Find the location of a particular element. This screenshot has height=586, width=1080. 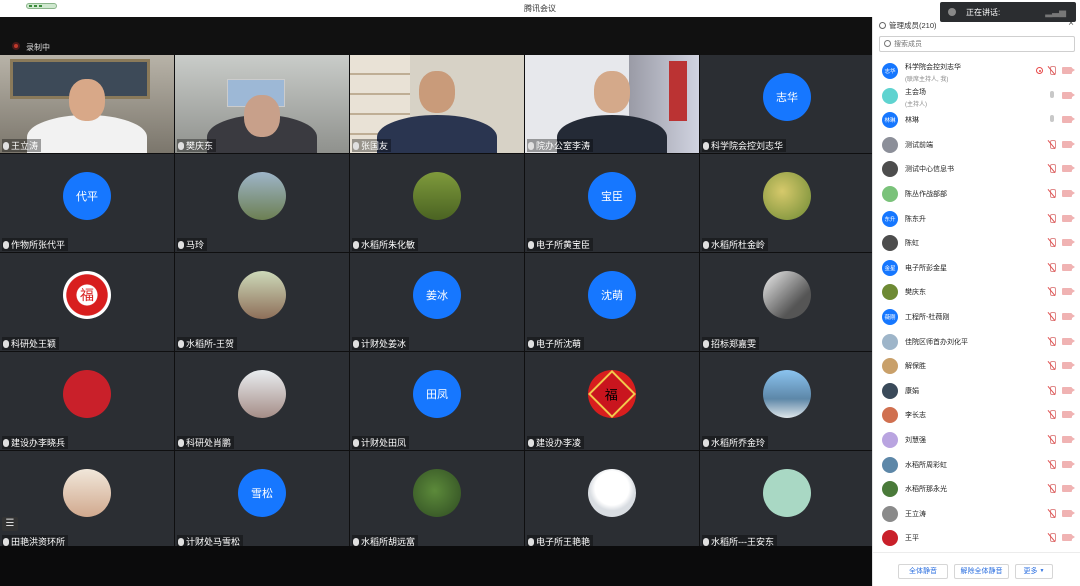

member-row: 刘慧强 is located at coordinates (976, 440).